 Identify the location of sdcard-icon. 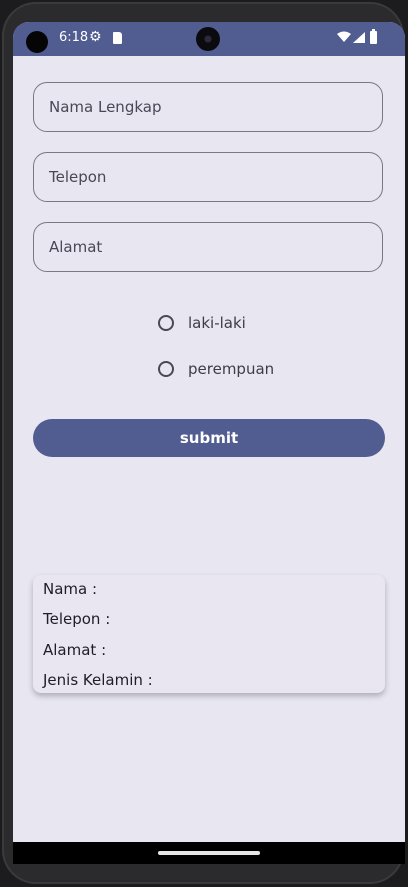
(117, 38).